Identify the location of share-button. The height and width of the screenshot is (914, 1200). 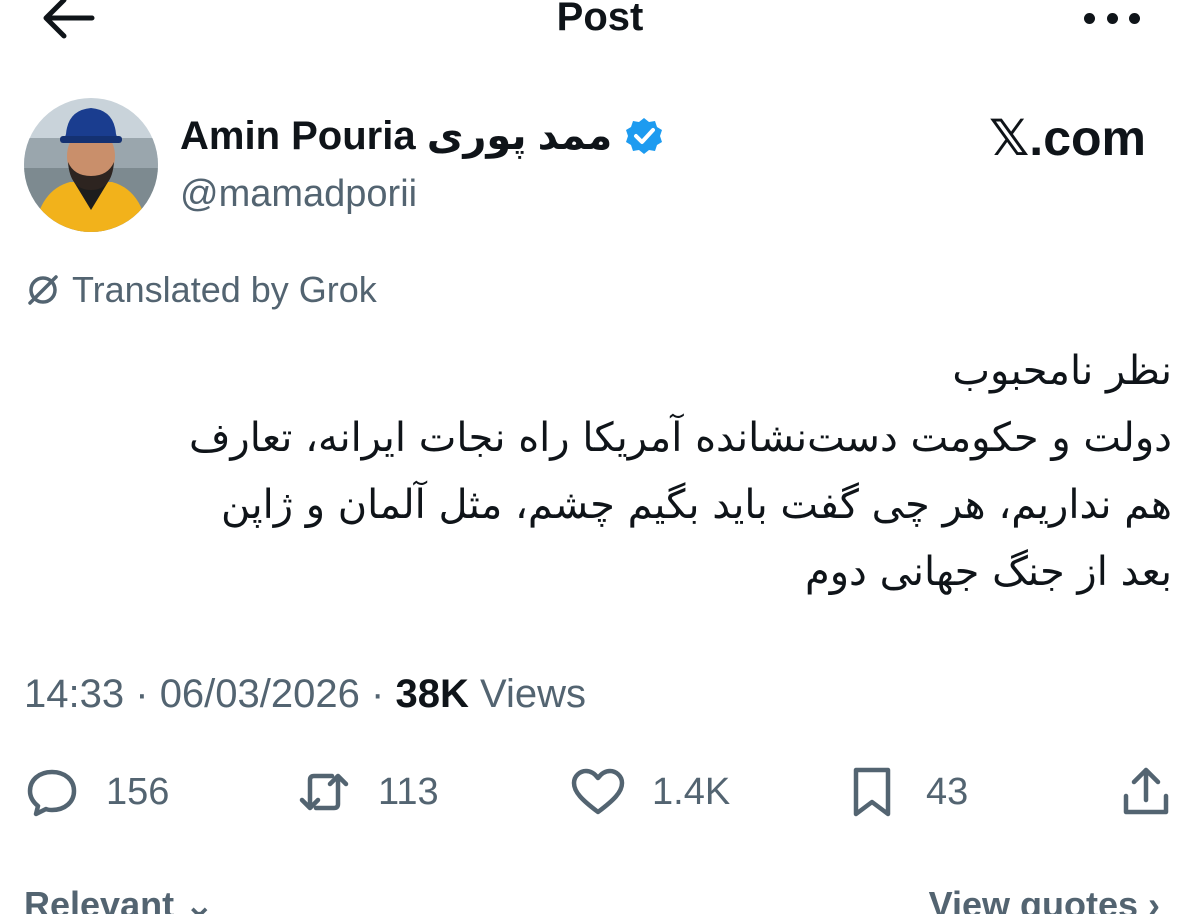
(1146, 792).